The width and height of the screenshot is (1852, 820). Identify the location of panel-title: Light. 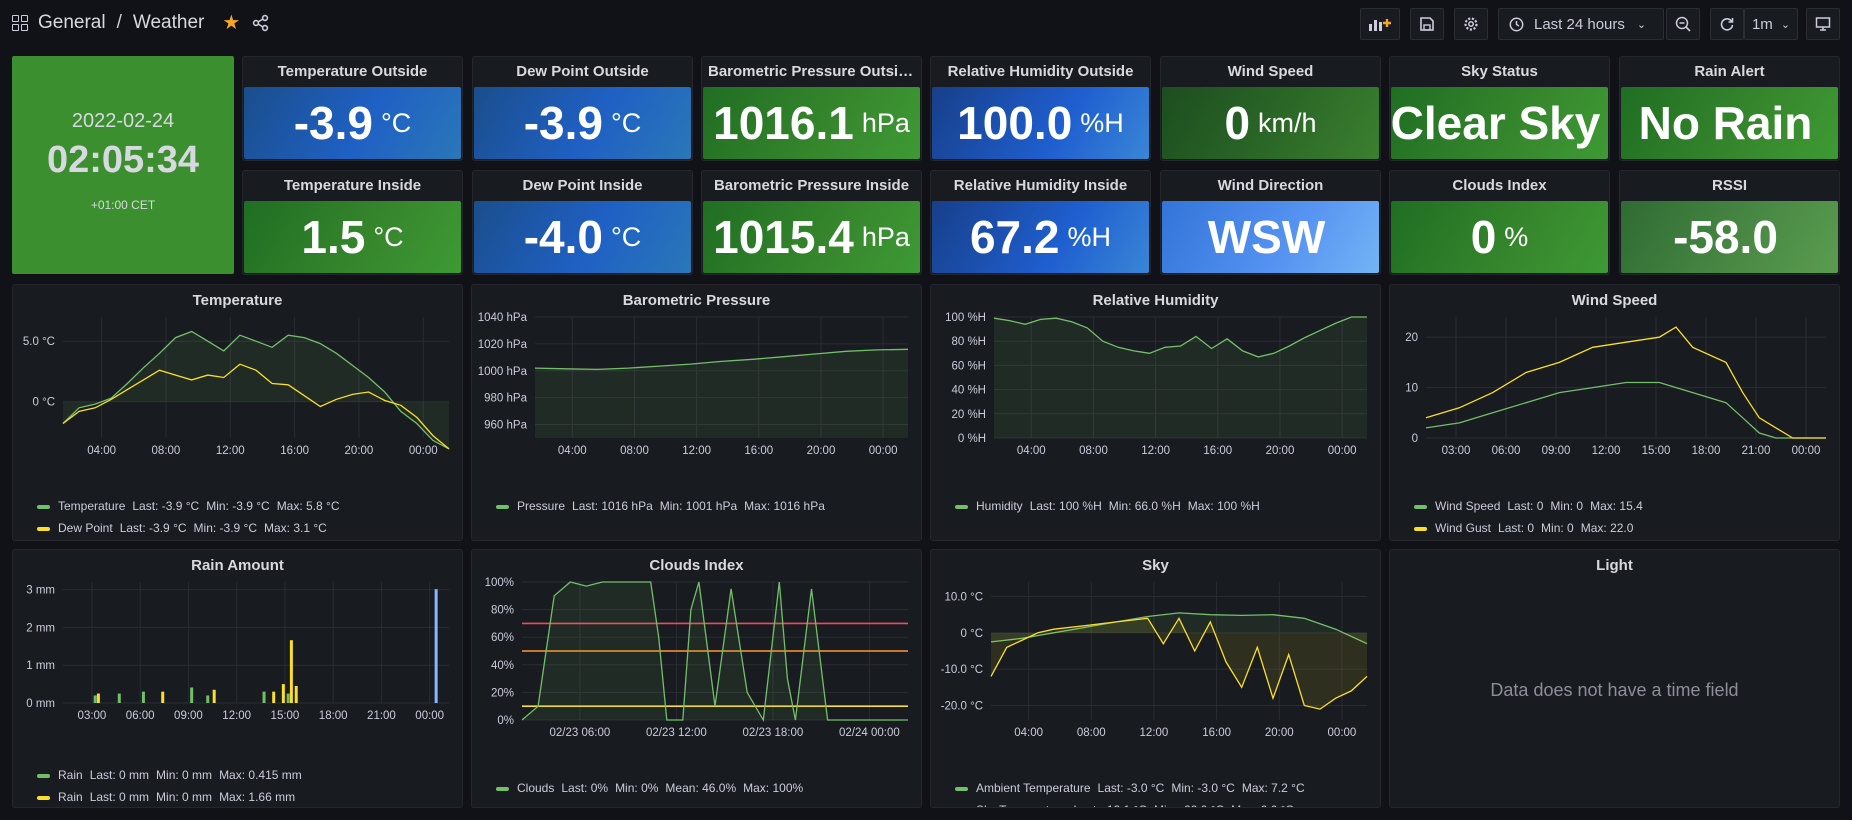
(1614, 565).